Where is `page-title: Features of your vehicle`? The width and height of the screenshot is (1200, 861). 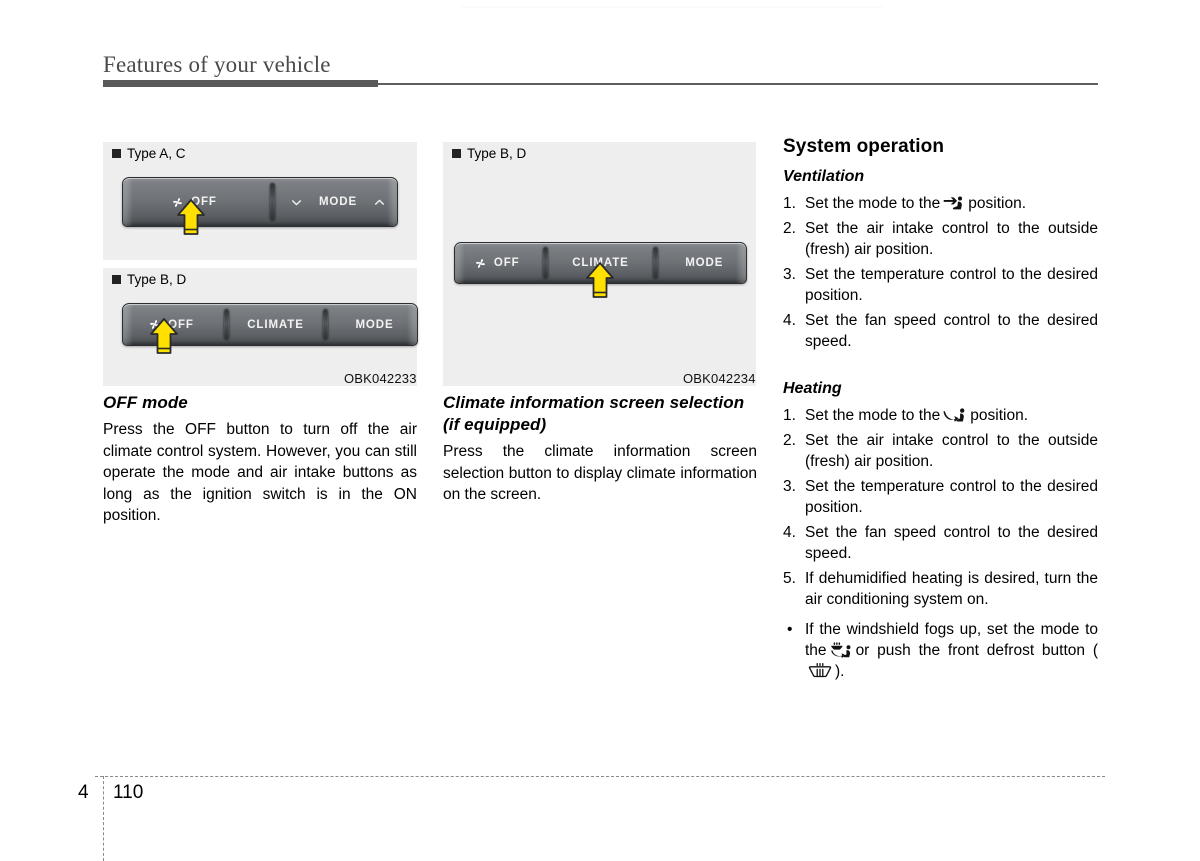 page-title: Features of your vehicle is located at coordinates (217, 64).